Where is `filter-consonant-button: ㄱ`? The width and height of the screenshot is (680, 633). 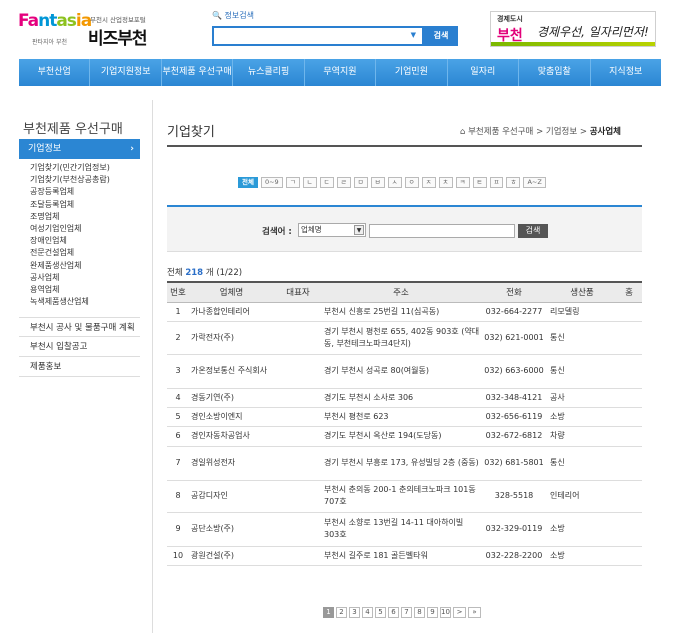
filter-consonant-button: ㄱ is located at coordinates (292, 182).